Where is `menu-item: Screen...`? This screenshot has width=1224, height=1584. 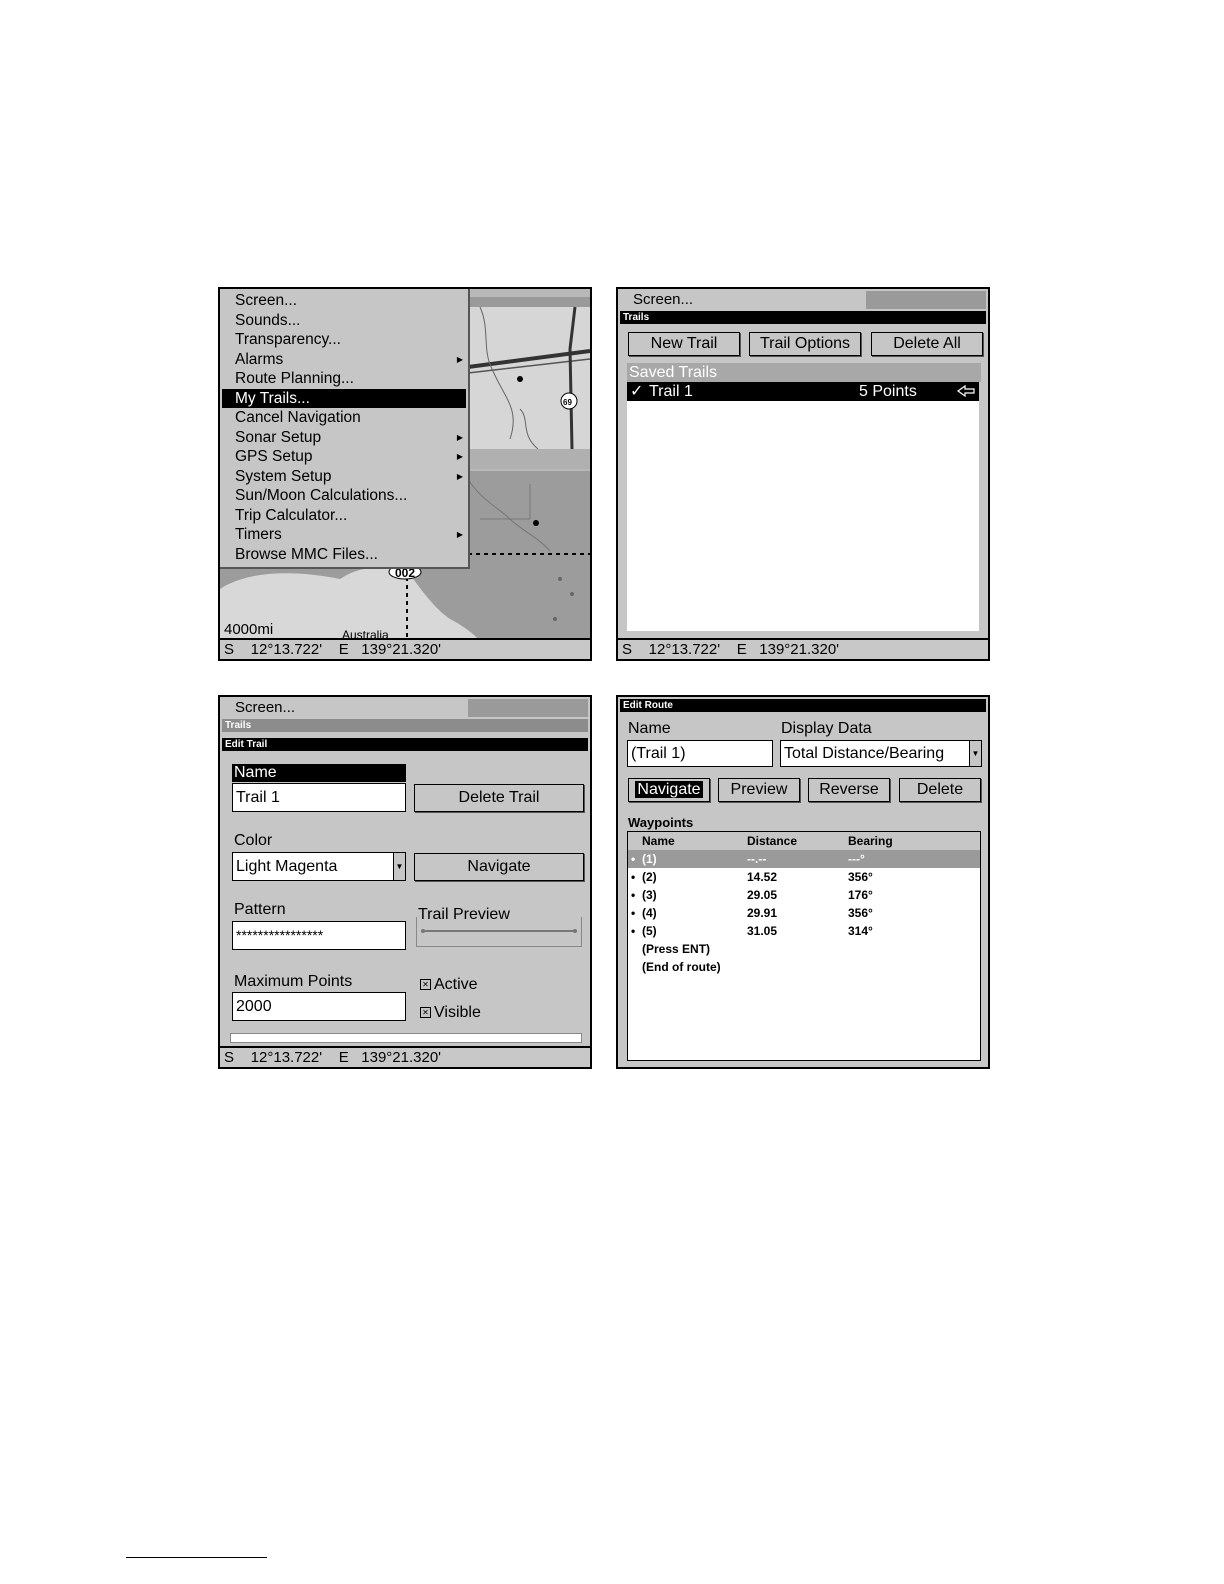
menu-item: Screen... is located at coordinates (344, 300).